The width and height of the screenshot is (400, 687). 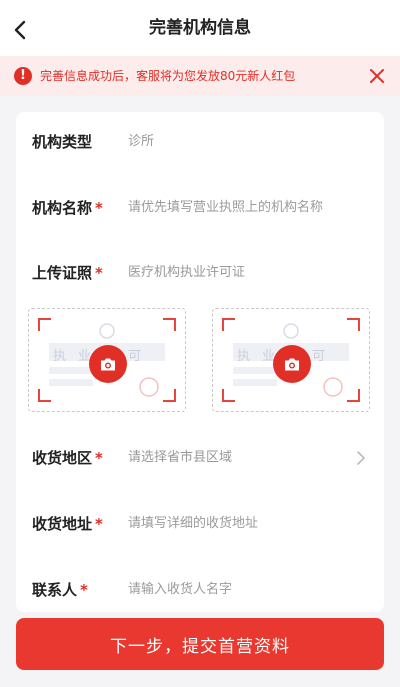 I want to click on region-label-text: 收货地区, so click(x=62, y=458).